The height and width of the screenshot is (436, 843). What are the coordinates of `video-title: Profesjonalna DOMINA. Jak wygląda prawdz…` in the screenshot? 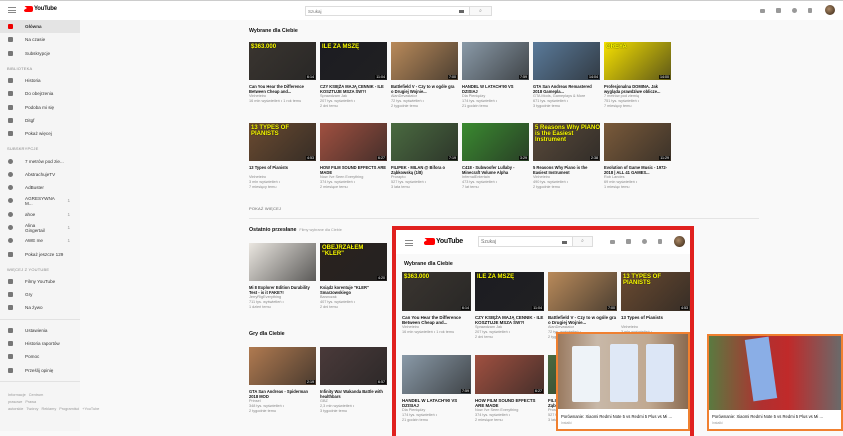 It's located at (637, 89).